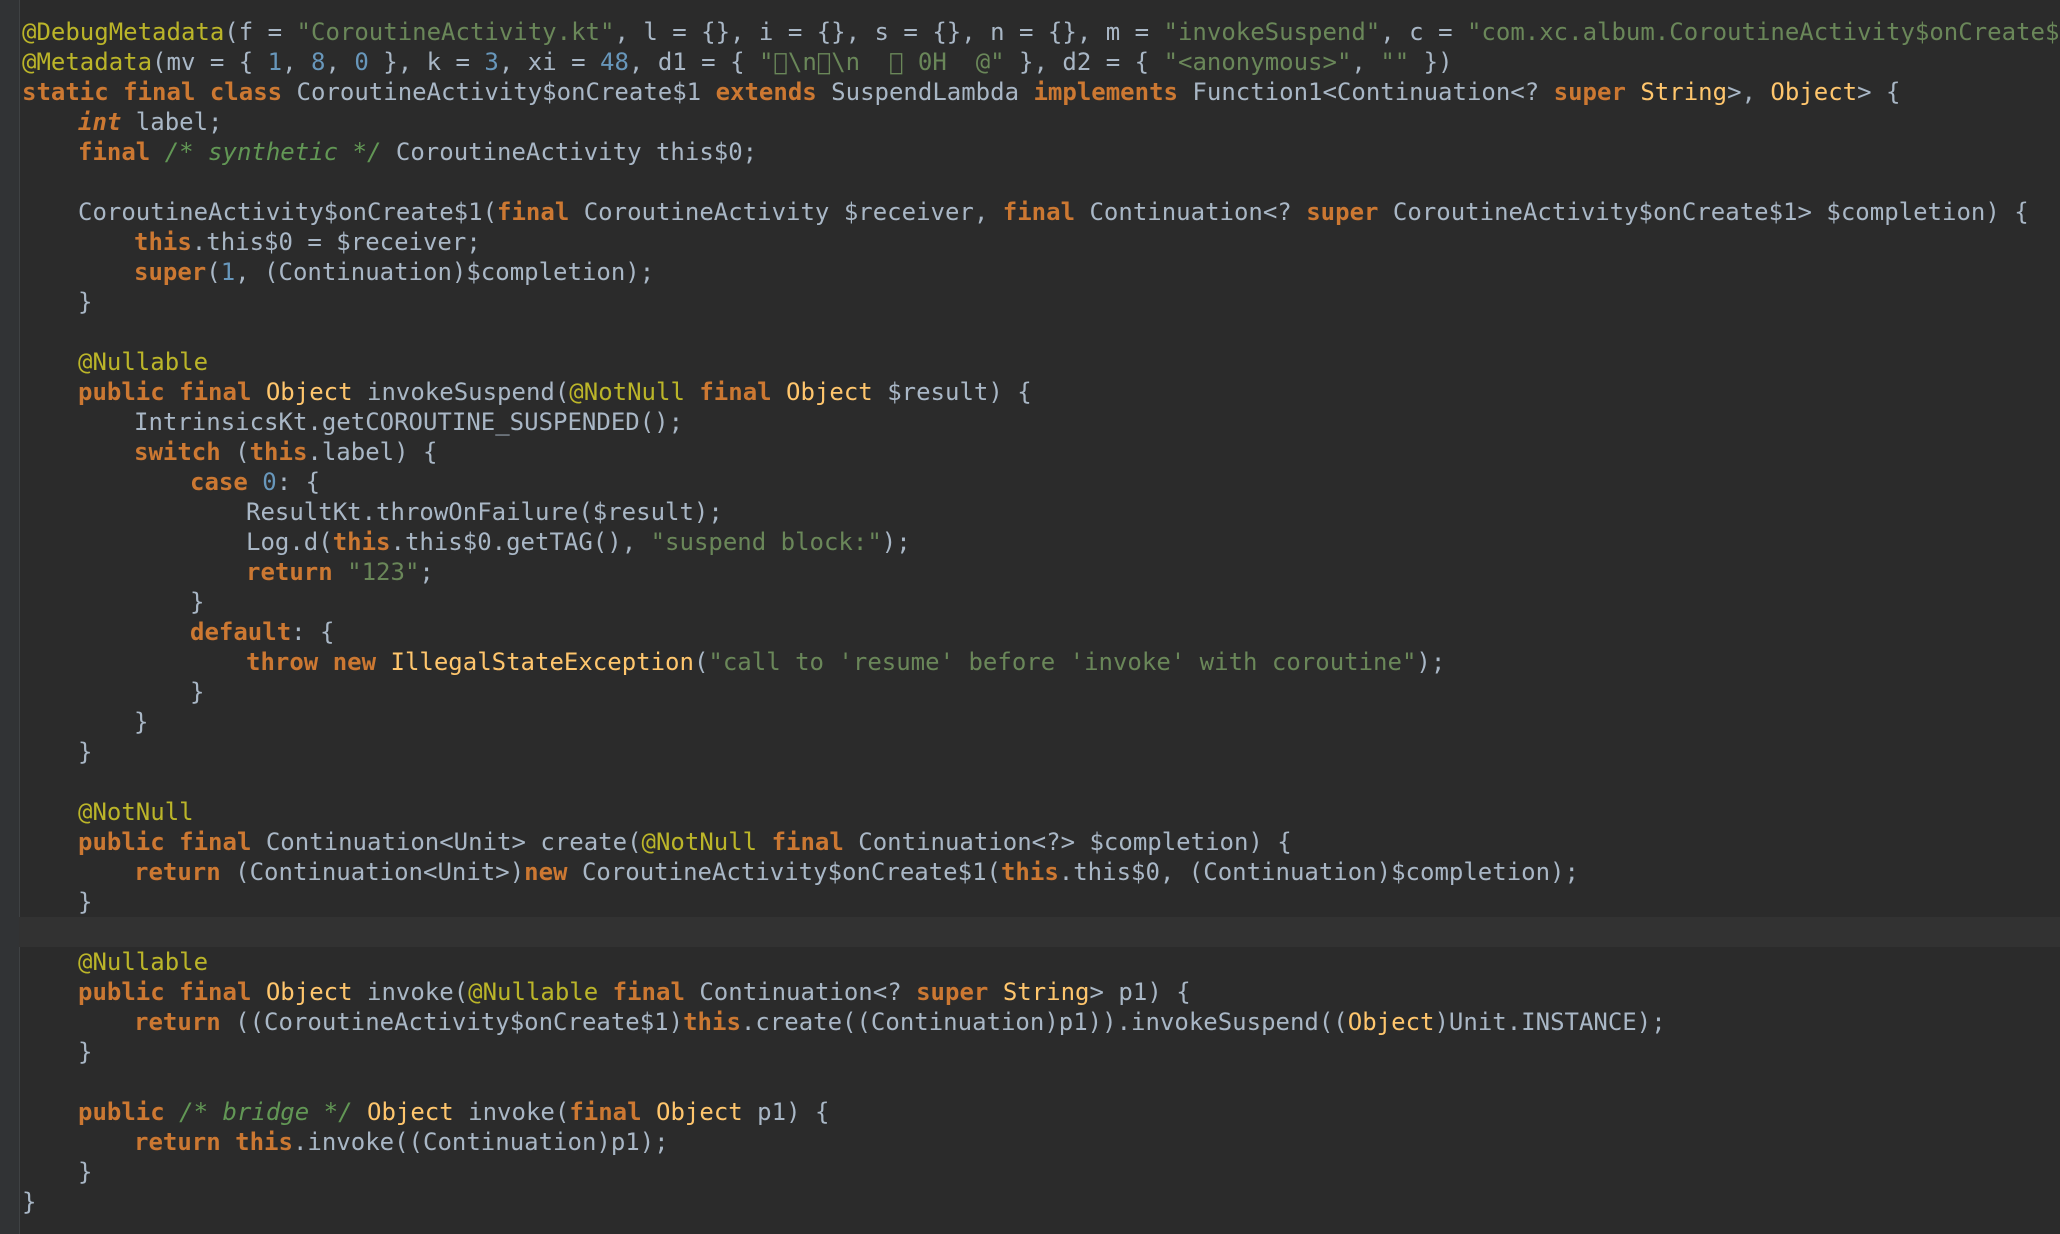 This screenshot has height=1234, width=2060. Describe the element at coordinates (1879, 92) in the screenshot. I see `code-token: > {` at that location.